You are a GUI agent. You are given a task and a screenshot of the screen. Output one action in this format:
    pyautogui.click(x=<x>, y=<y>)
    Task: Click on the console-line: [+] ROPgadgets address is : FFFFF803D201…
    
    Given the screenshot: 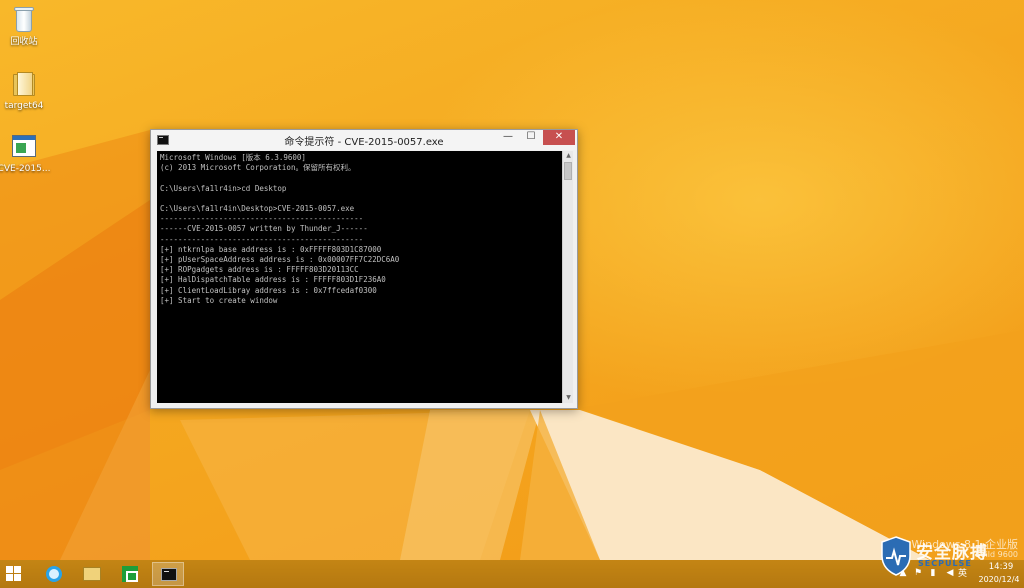 What is the action you would take?
    pyautogui.click(x=259, y=270)
    